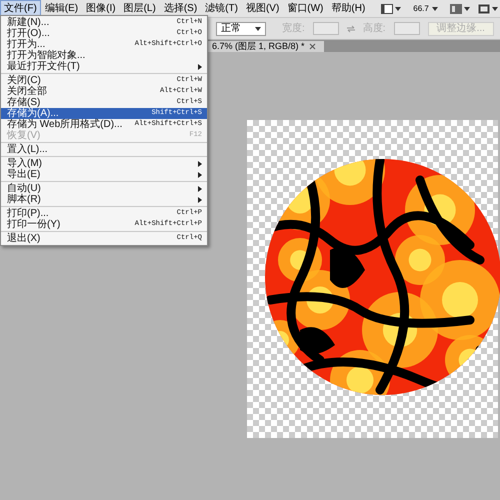 The height and width of the screenshot is (500, 500). Describe the element at coordinates (181, 9) in the screenshot. I see `menu-bar-item: 选择(S)` at that location.